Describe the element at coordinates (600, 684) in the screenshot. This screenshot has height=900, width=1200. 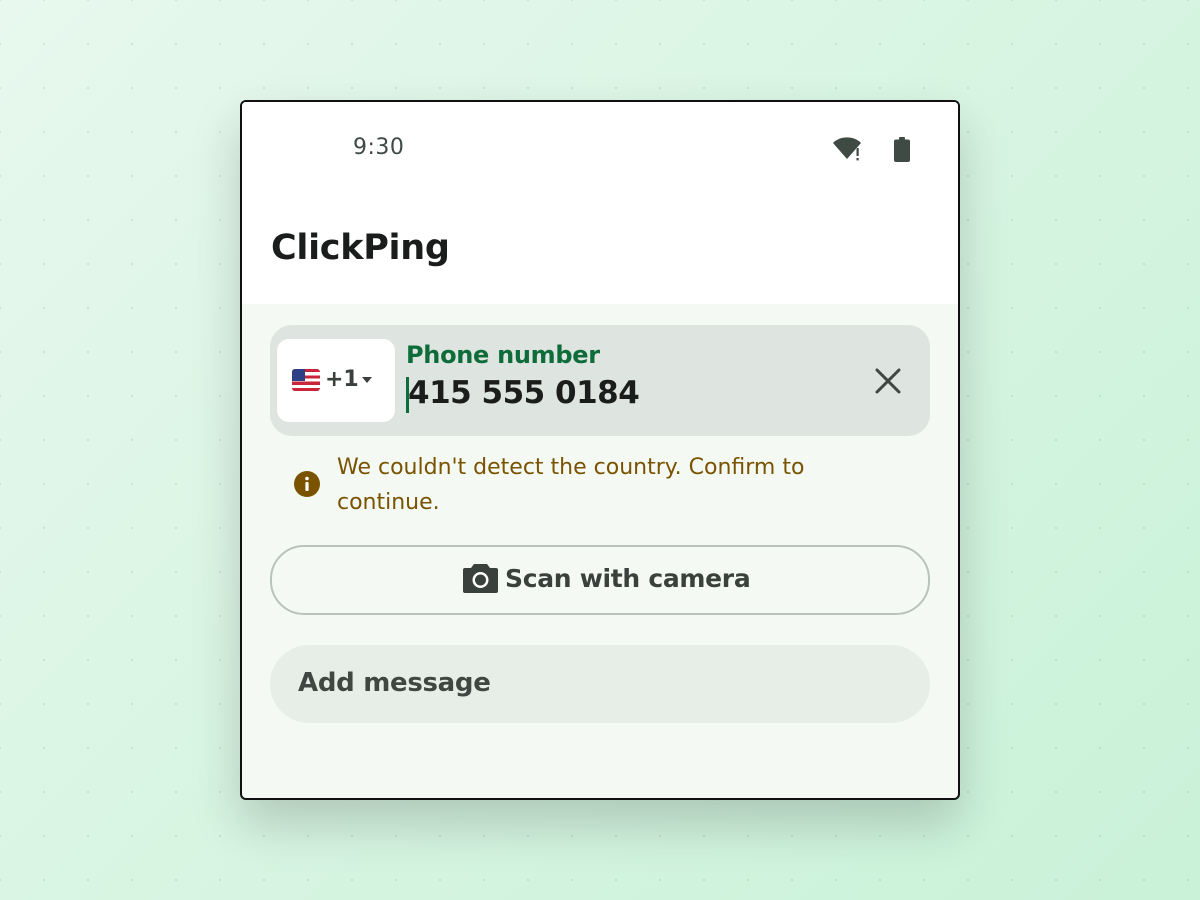
I see `add-message-field: Add message` at that location.